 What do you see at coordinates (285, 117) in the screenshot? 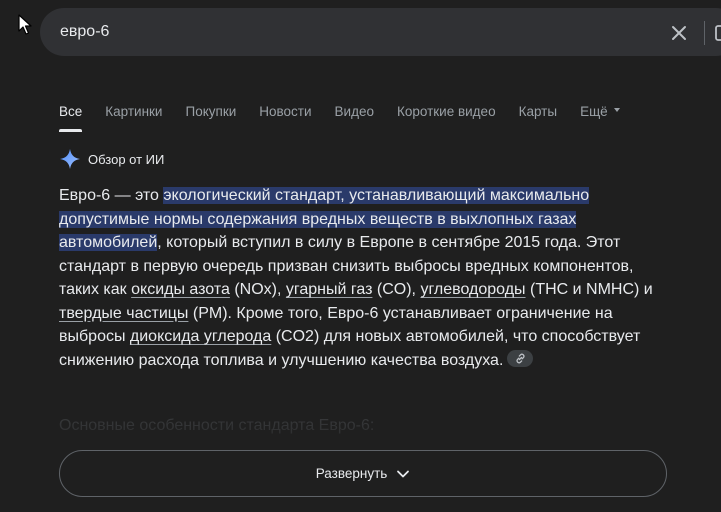
I see `tab-news: Новости` at bounding box center [285, 117].